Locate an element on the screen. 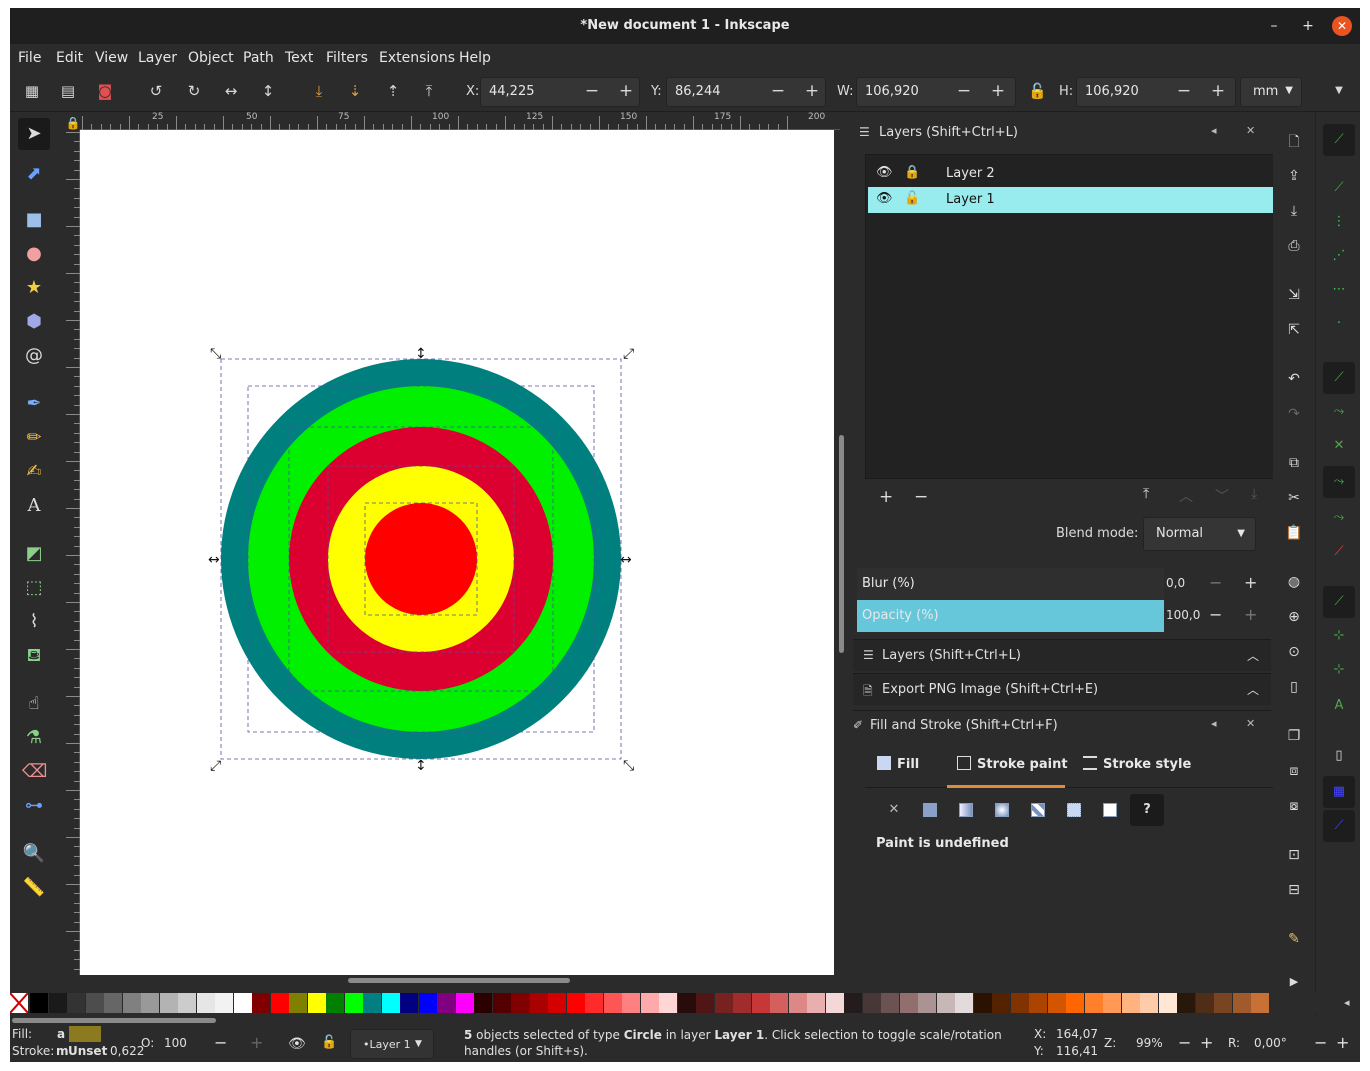 This screenshot has height=1071, width=1370. duplicate-icon: ❐ is located at coordinates (1294, 736).